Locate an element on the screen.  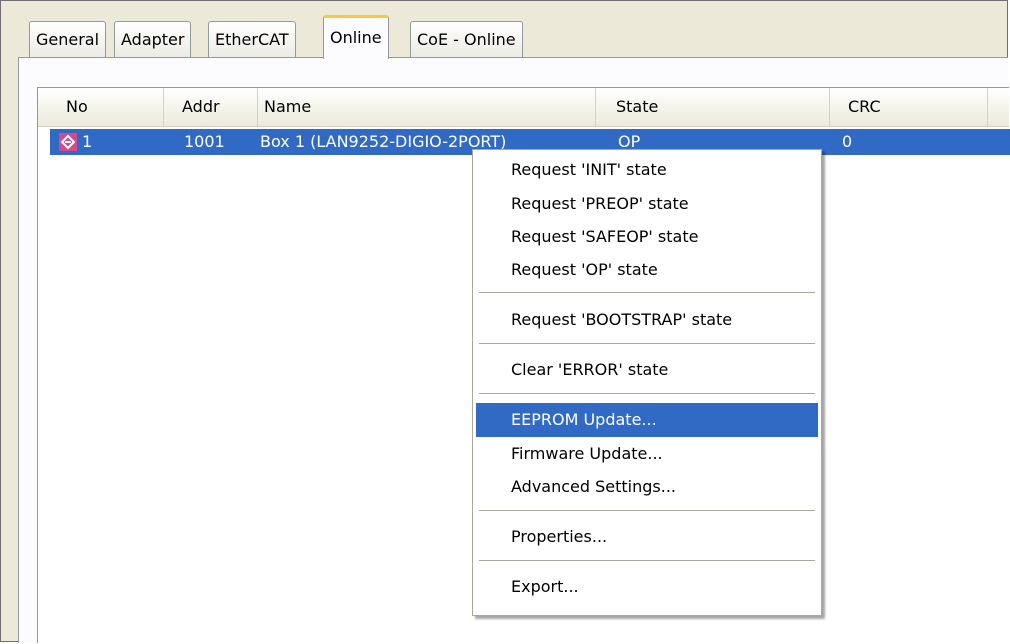
menu-item-request-op: Request 'OP' state is located at coordinates (647, 270).